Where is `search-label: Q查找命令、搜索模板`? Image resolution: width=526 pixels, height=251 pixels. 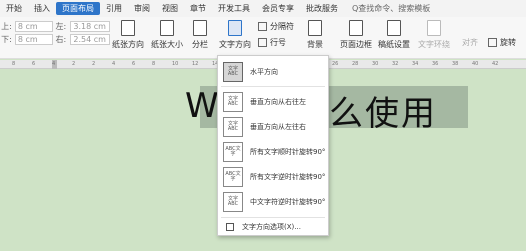
search-label: Q查找命令、搜索模板 is located at coordinates (391, 8).